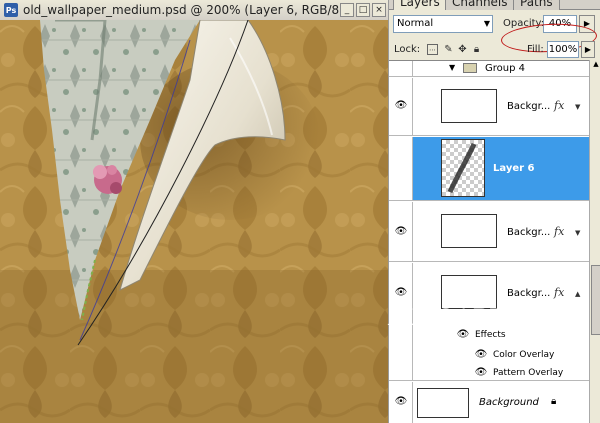 This screenshot has width=600, height=423. What do you see at coordinates (577, 294) in the screenshot?
I see `collapse-arrow-icon: ▲` at bounding box center [577, 294].